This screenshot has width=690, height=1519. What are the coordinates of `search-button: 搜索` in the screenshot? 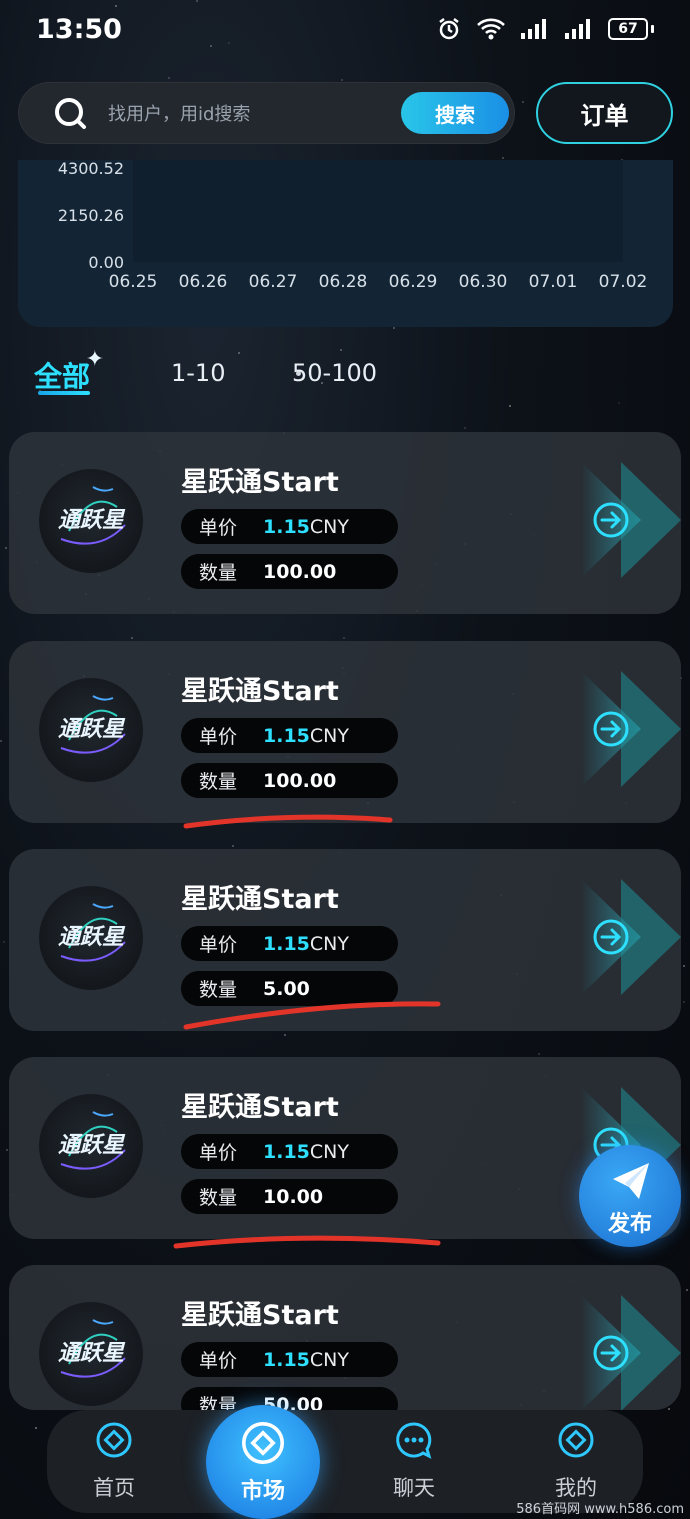 It's located at (455, 113).